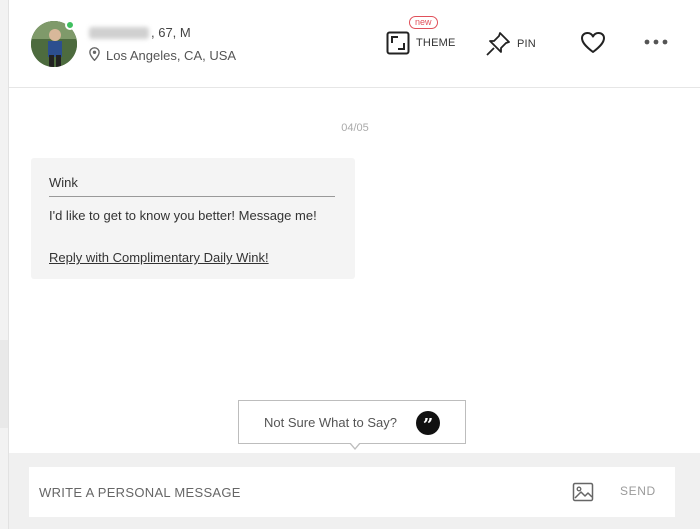 This screenshot has width=700, height=529. I want to click on more-options-button, so click(656, 42).